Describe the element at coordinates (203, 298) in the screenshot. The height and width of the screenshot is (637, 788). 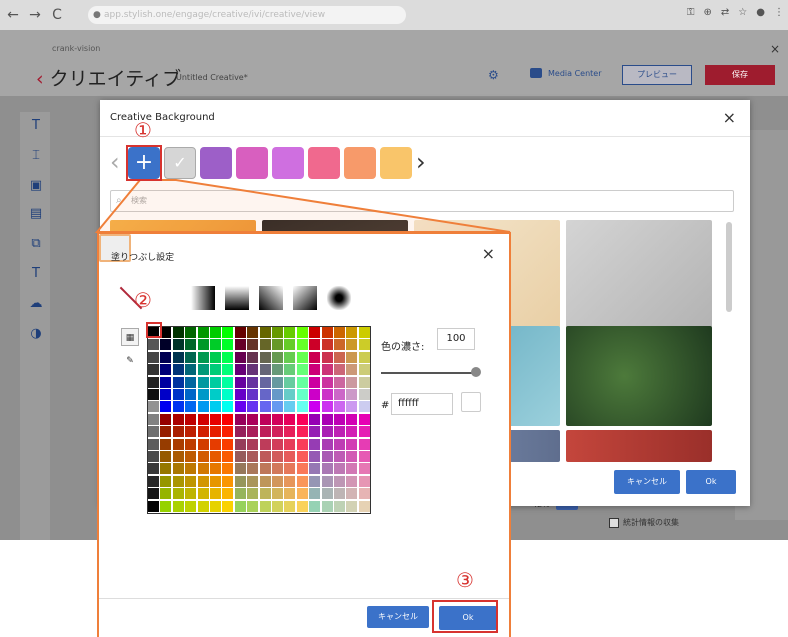
I see `gradient-horizontal-option` at that location.